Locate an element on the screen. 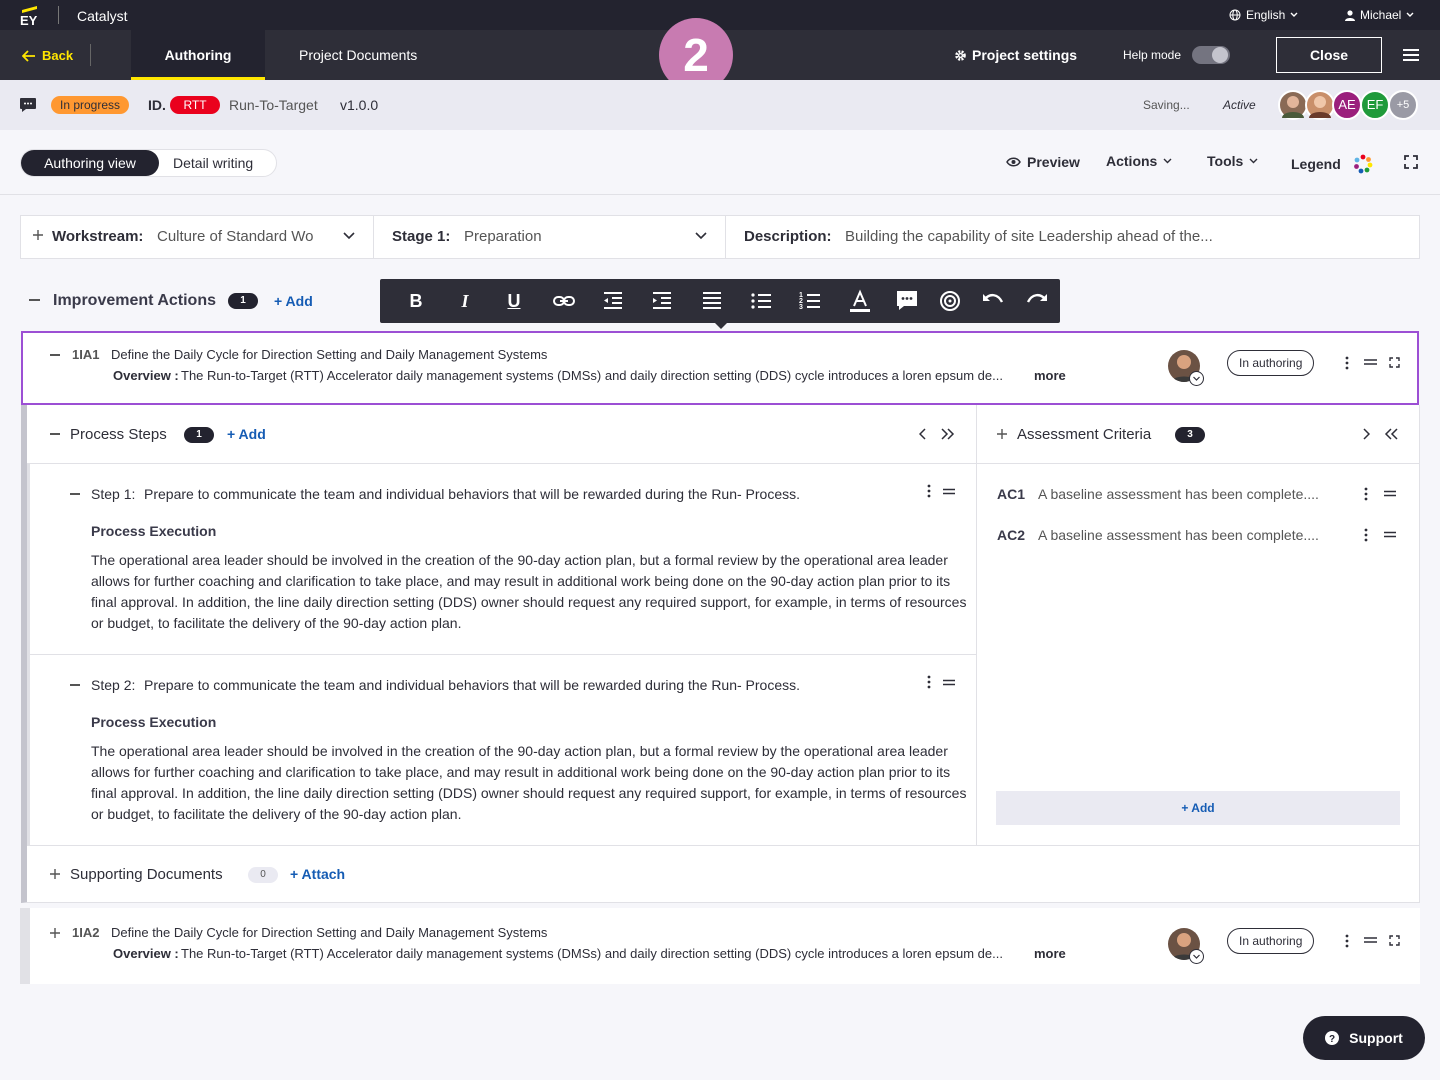 The image size is (1440, 1080). outdent-icon is located at coordinates (613, 301).